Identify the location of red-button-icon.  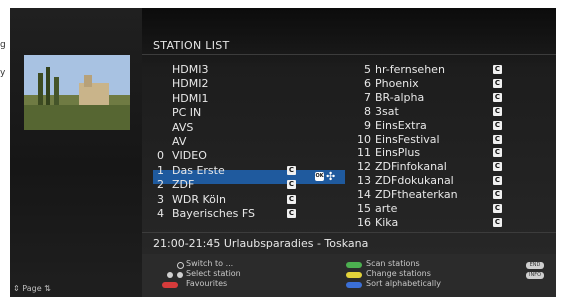
(170, 285).